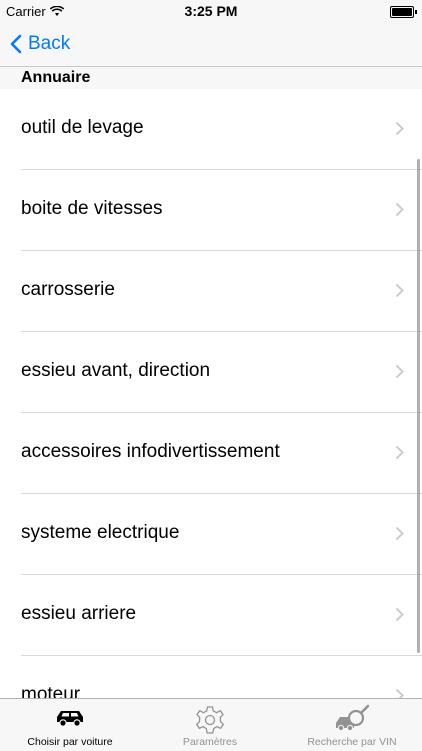 This screenshot has width=422, height=751. Describe the element at coordinates (100, 532) in the screenshot. I see `list-item-label: systeme electrique` at that location.